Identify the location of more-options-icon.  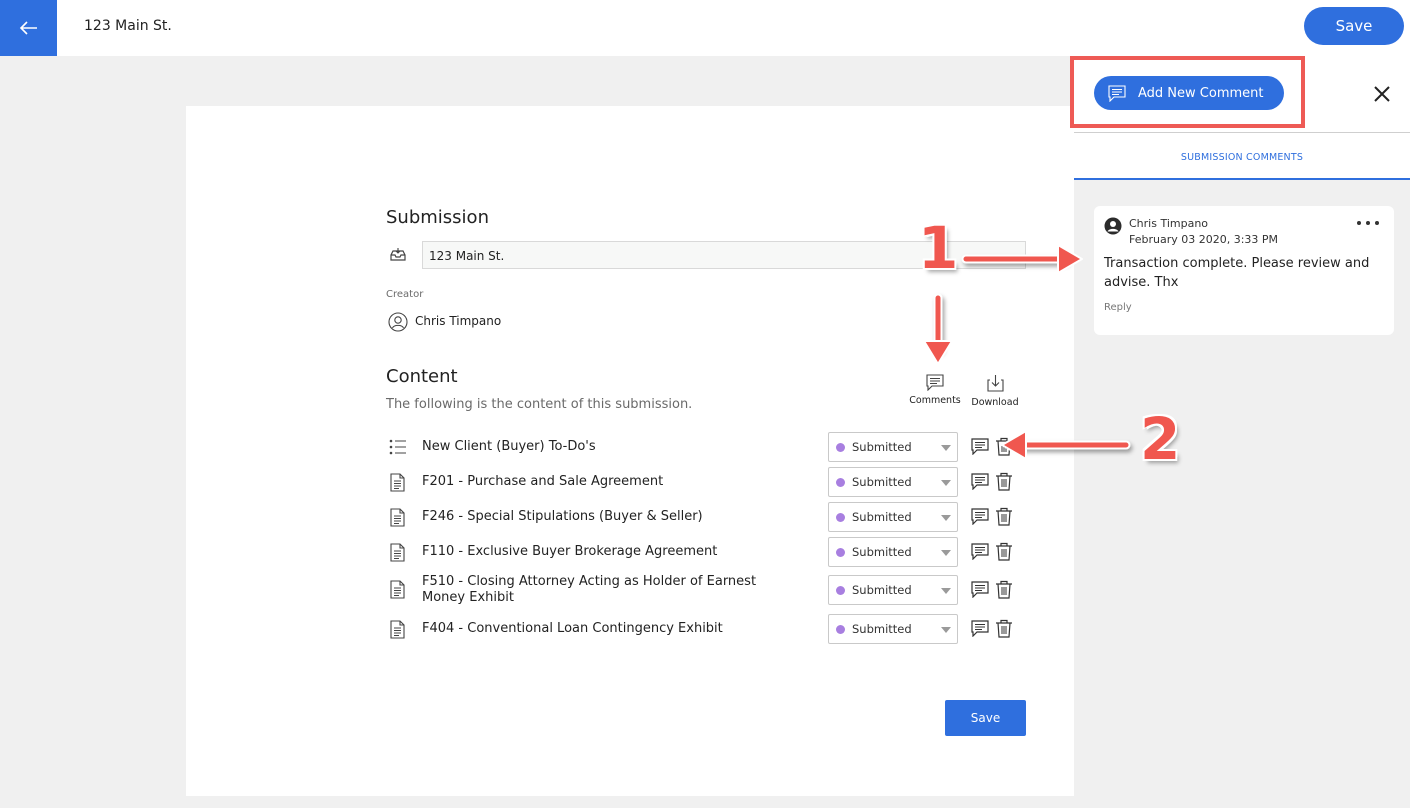
(1368, 223).